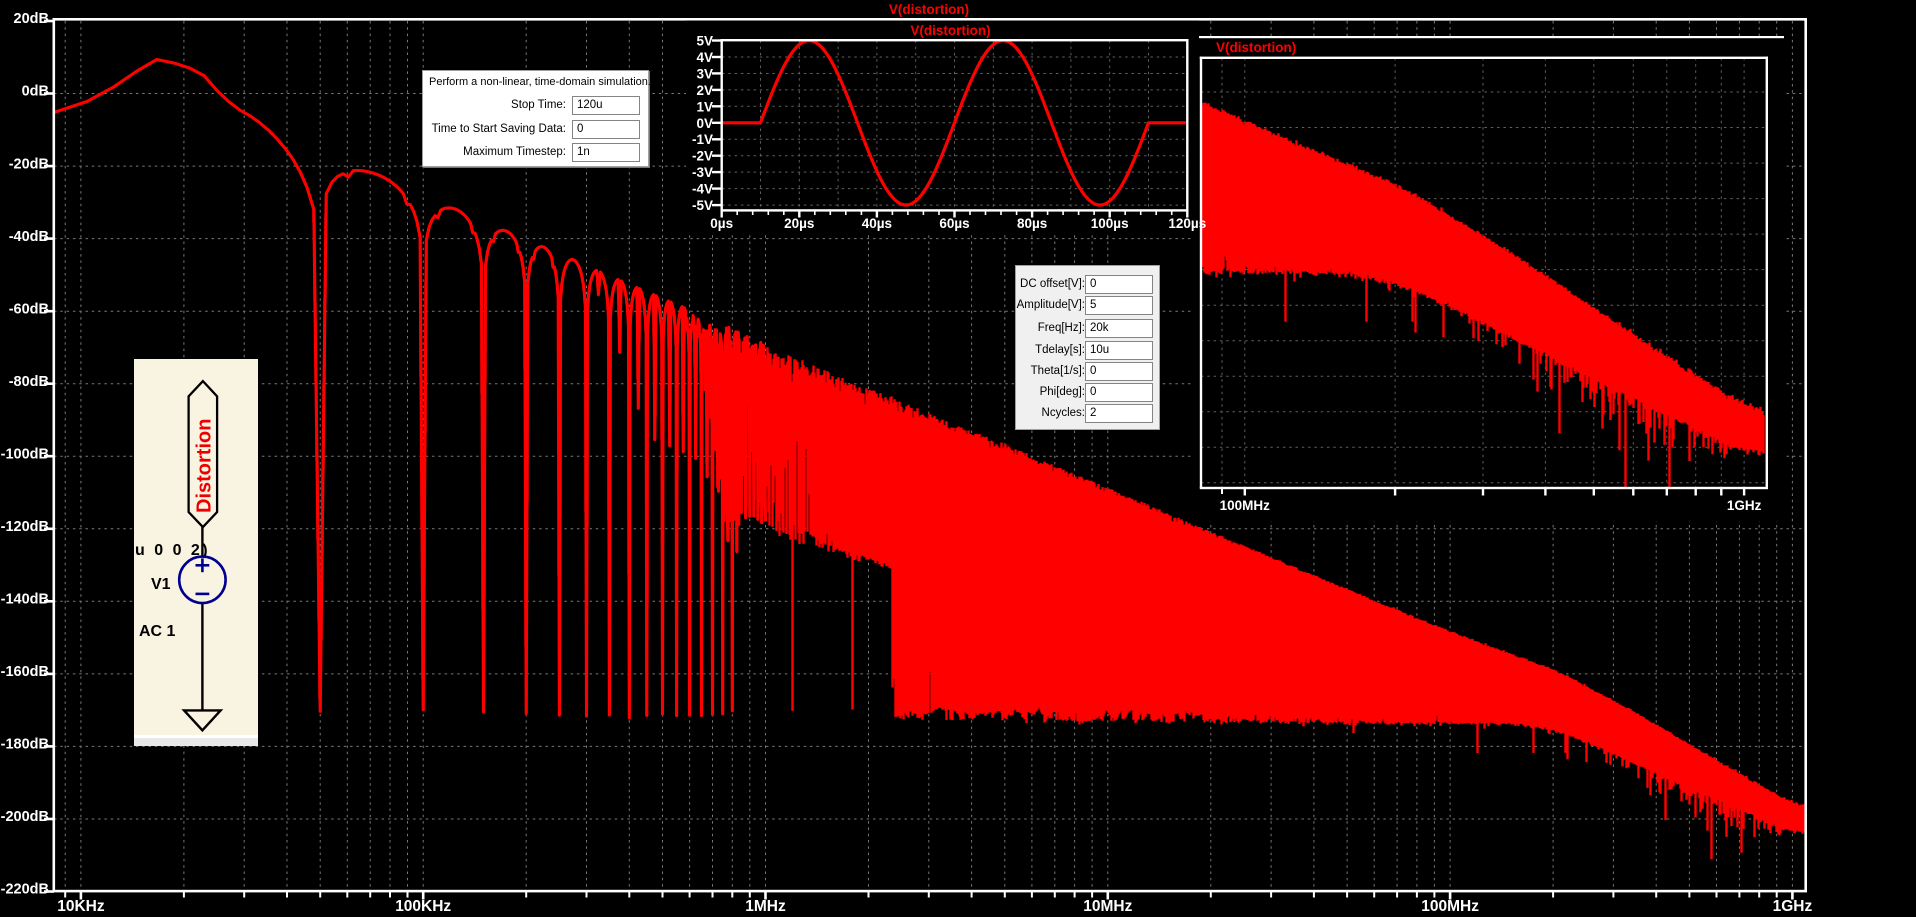 This screenshot has width=1916, height=917. I want to click on svg-text: -3V, so click(702, 172).